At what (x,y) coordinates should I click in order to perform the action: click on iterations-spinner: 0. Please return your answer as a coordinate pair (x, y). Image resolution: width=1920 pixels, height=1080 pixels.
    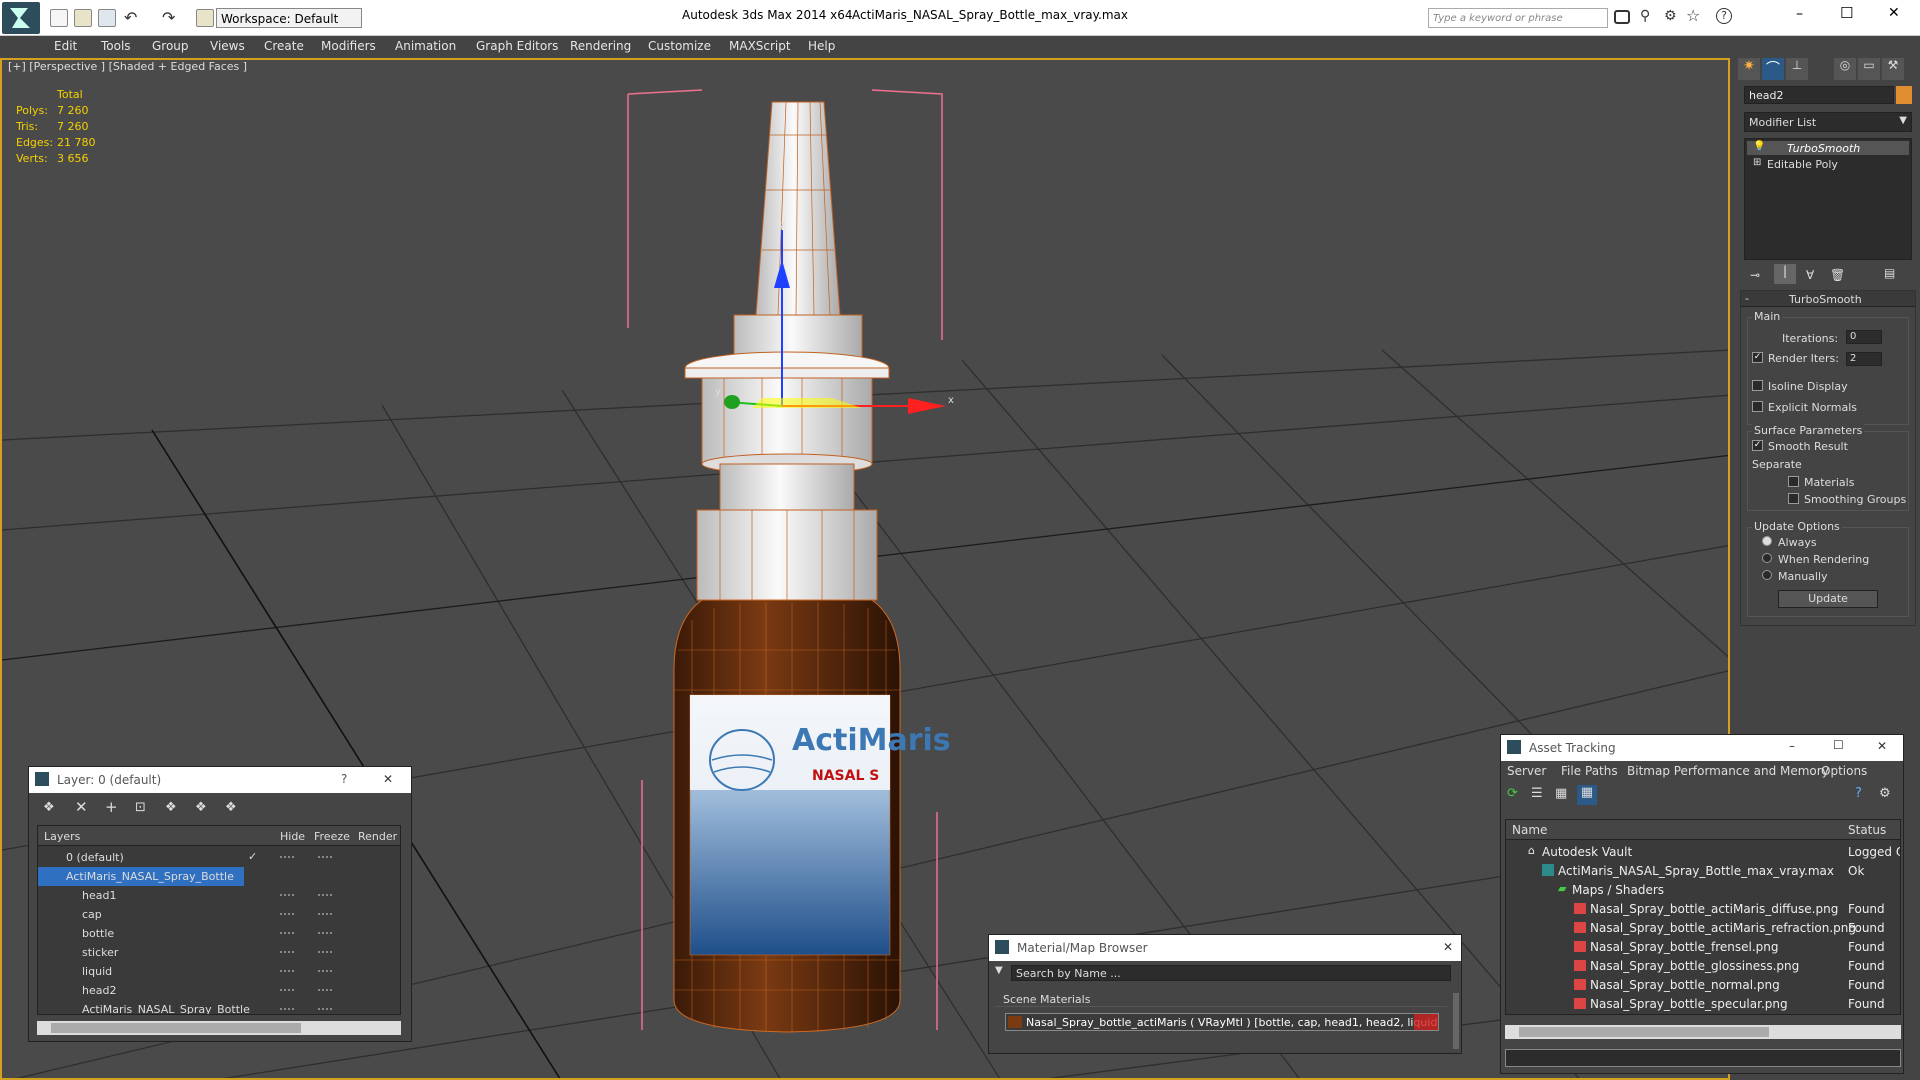
    Looking at the image, I should click on (1864, 337).